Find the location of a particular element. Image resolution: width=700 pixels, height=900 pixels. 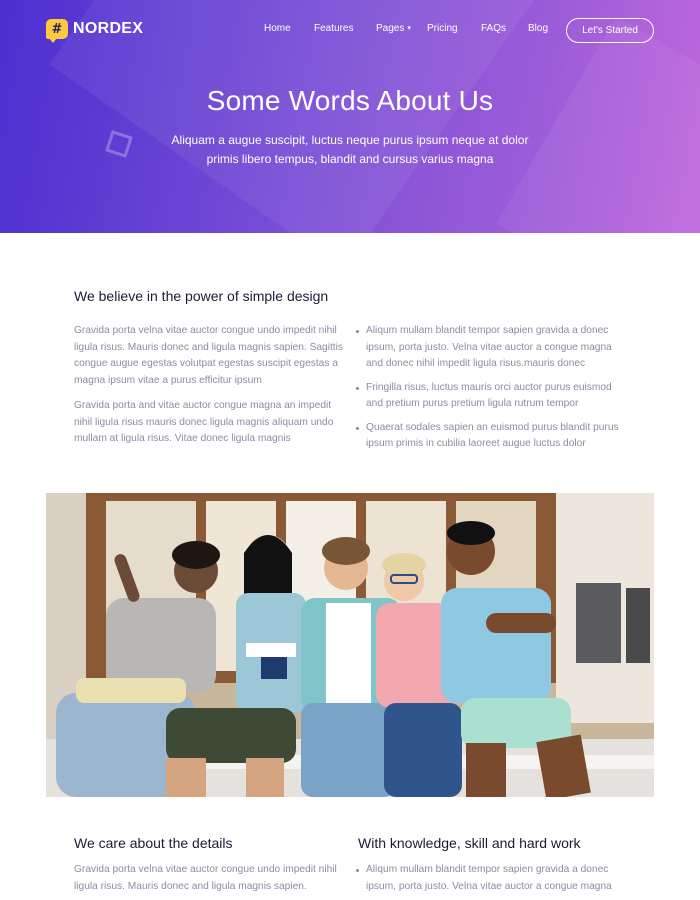

hero-decor-square is located at coordinates (119, 144).